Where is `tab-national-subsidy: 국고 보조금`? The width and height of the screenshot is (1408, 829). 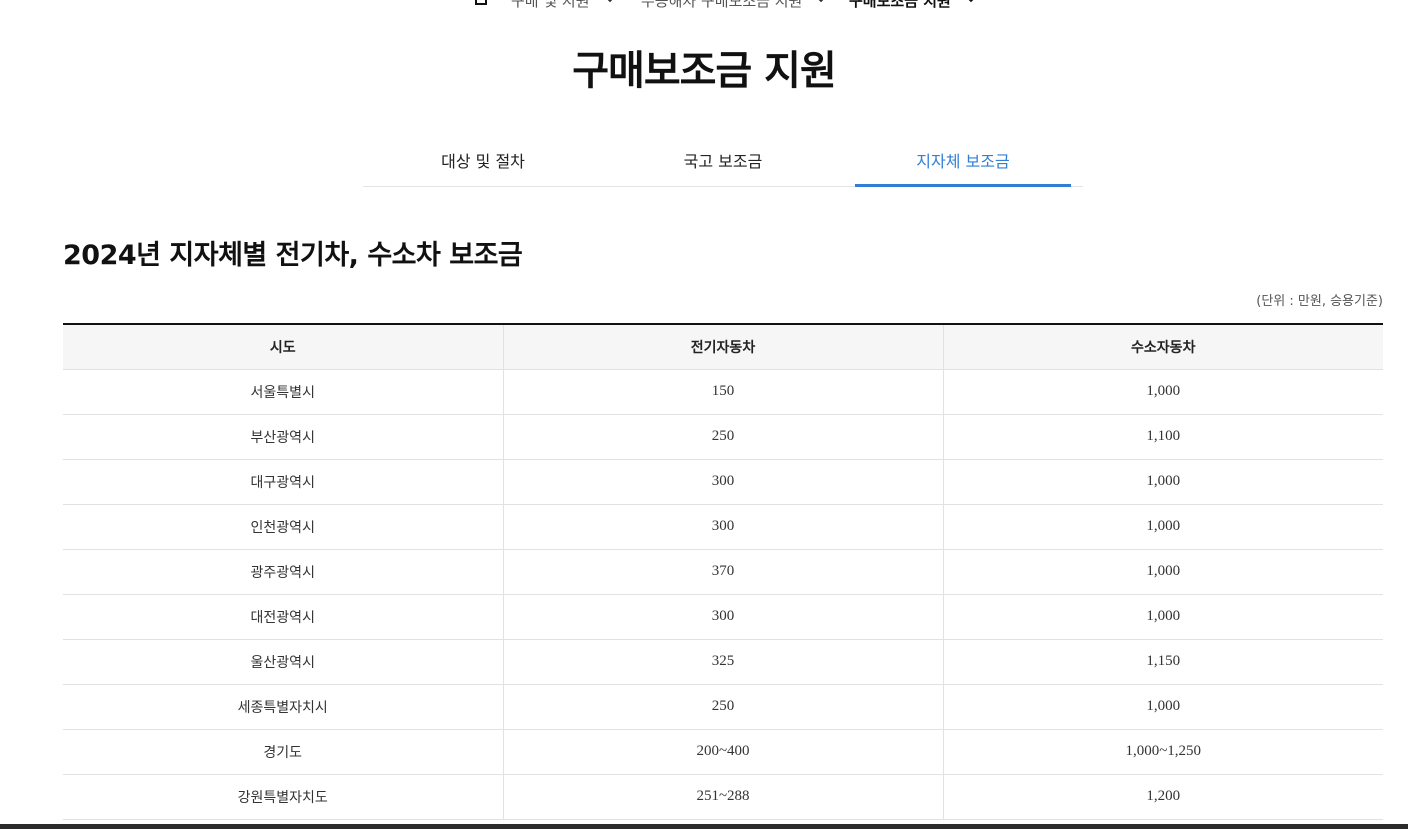 tab-national-subsidy: 국고 보조금 is located at coordinates (723, 163).